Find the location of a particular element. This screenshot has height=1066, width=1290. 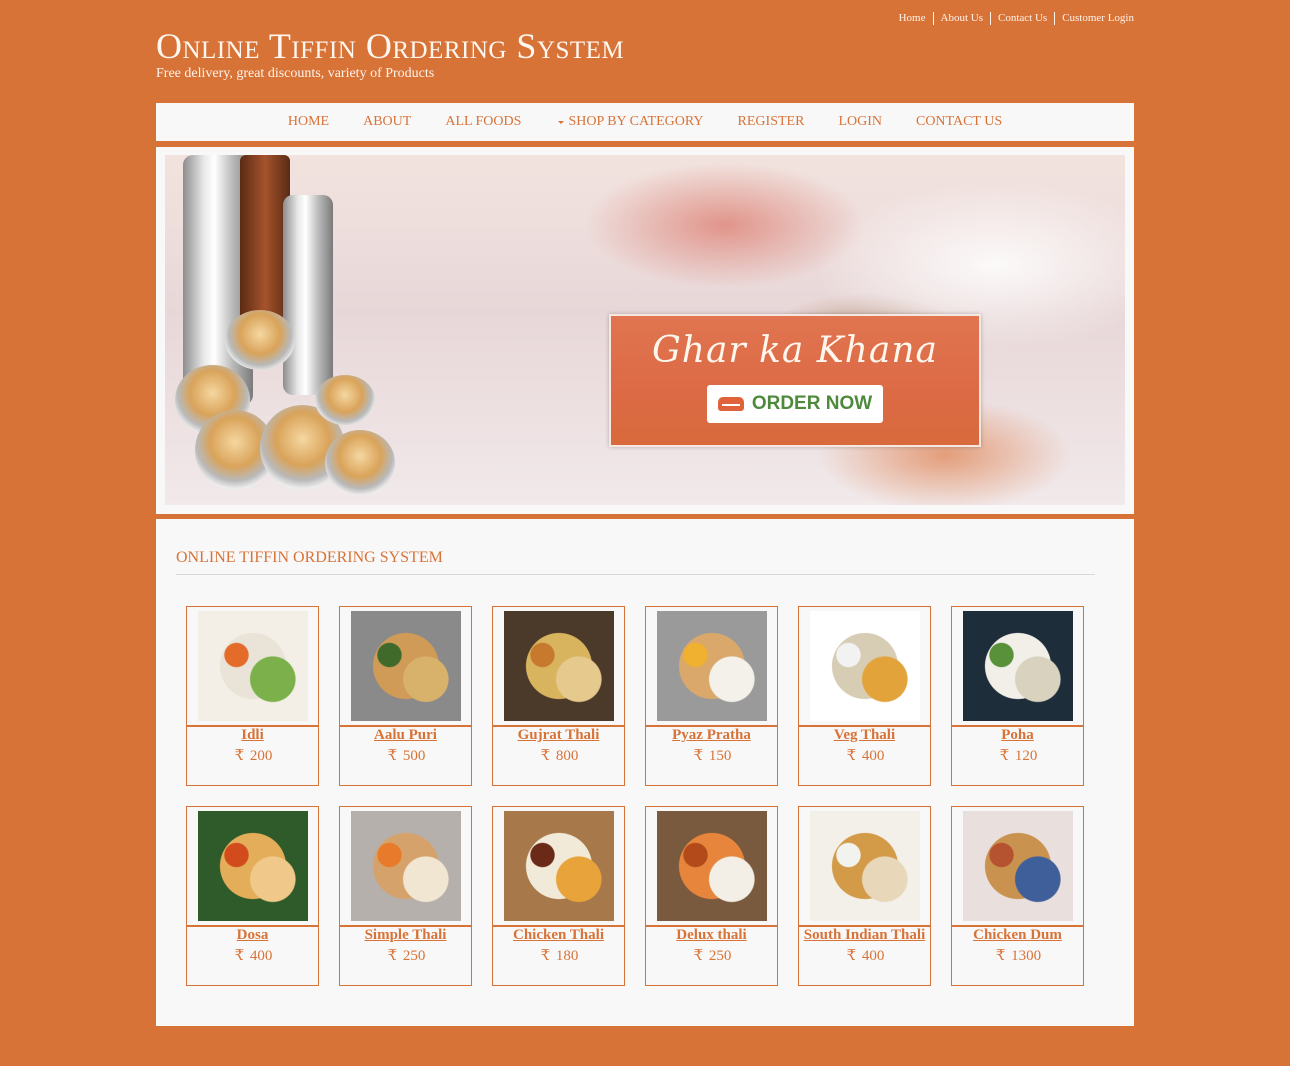

top-link-home: Home is located at coordinates (912, 18).